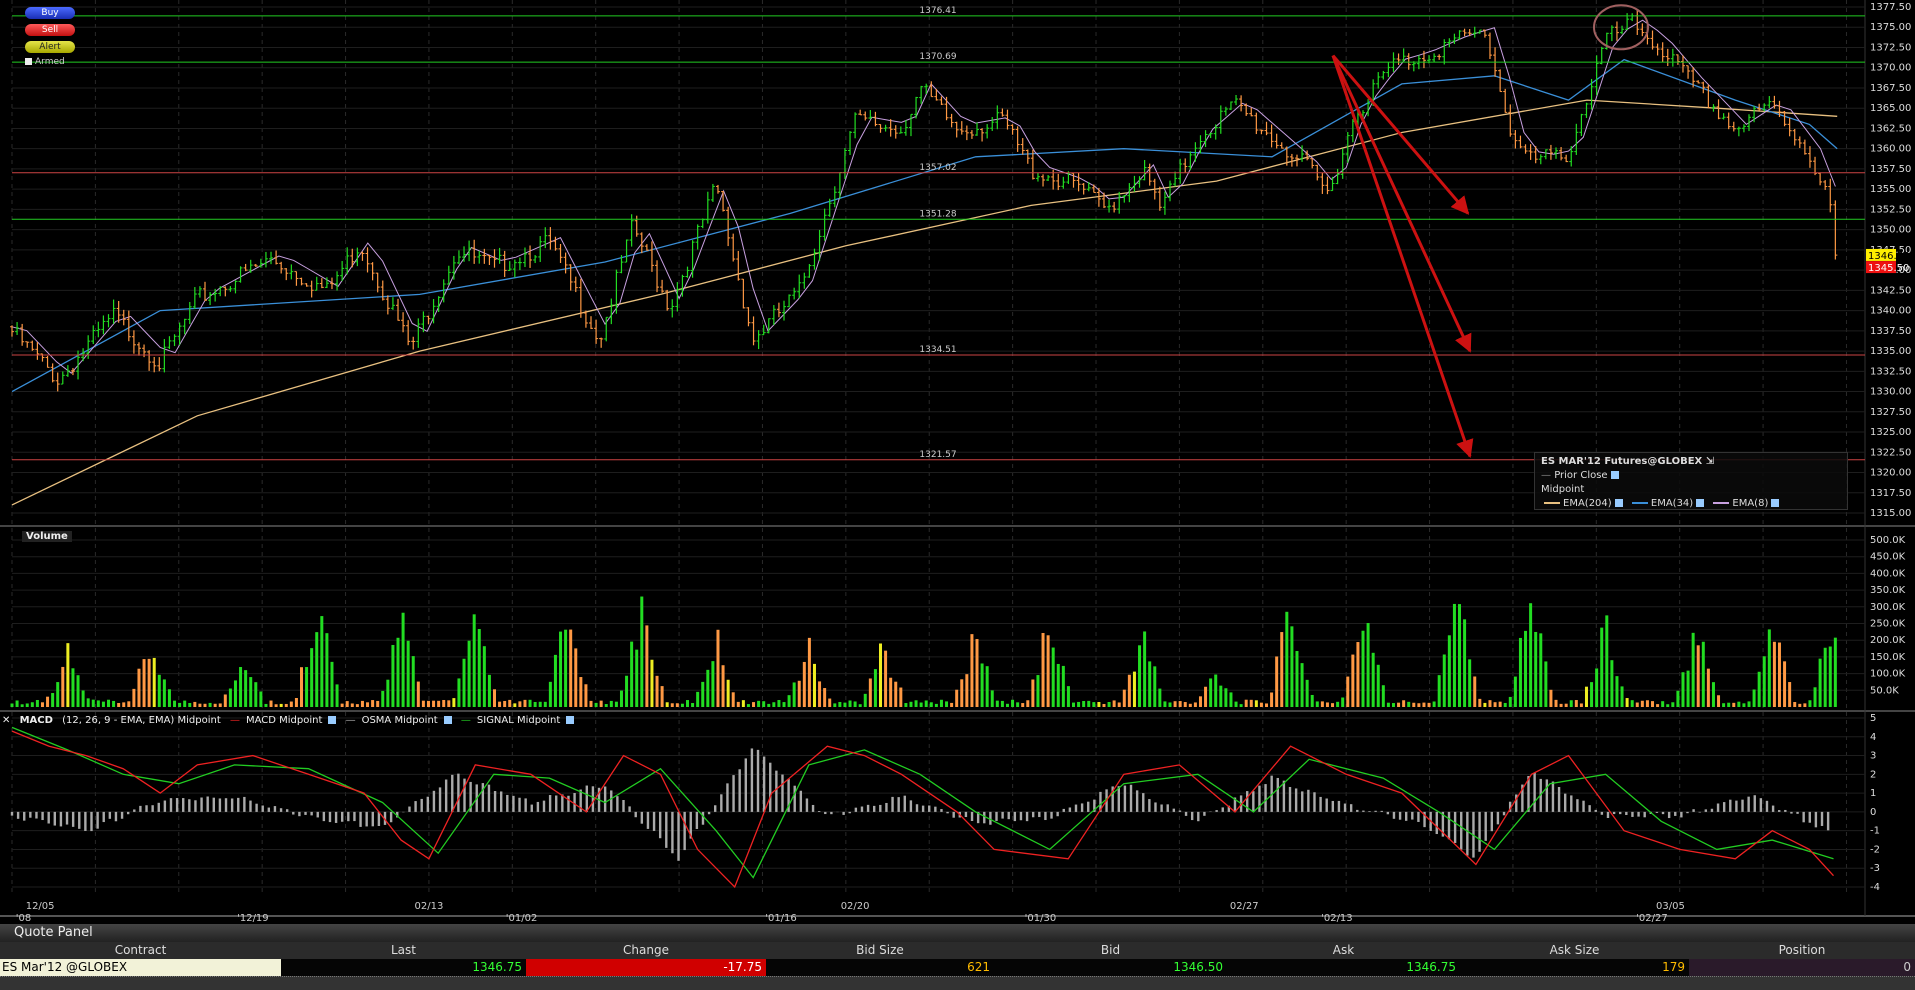 The height and width of the screenshot is (990, 1915). What do you see at coordinates (1574, 950) in the screenshot?
I see `col-ask-size: Ask Size` at bounding box center [1574, 950].